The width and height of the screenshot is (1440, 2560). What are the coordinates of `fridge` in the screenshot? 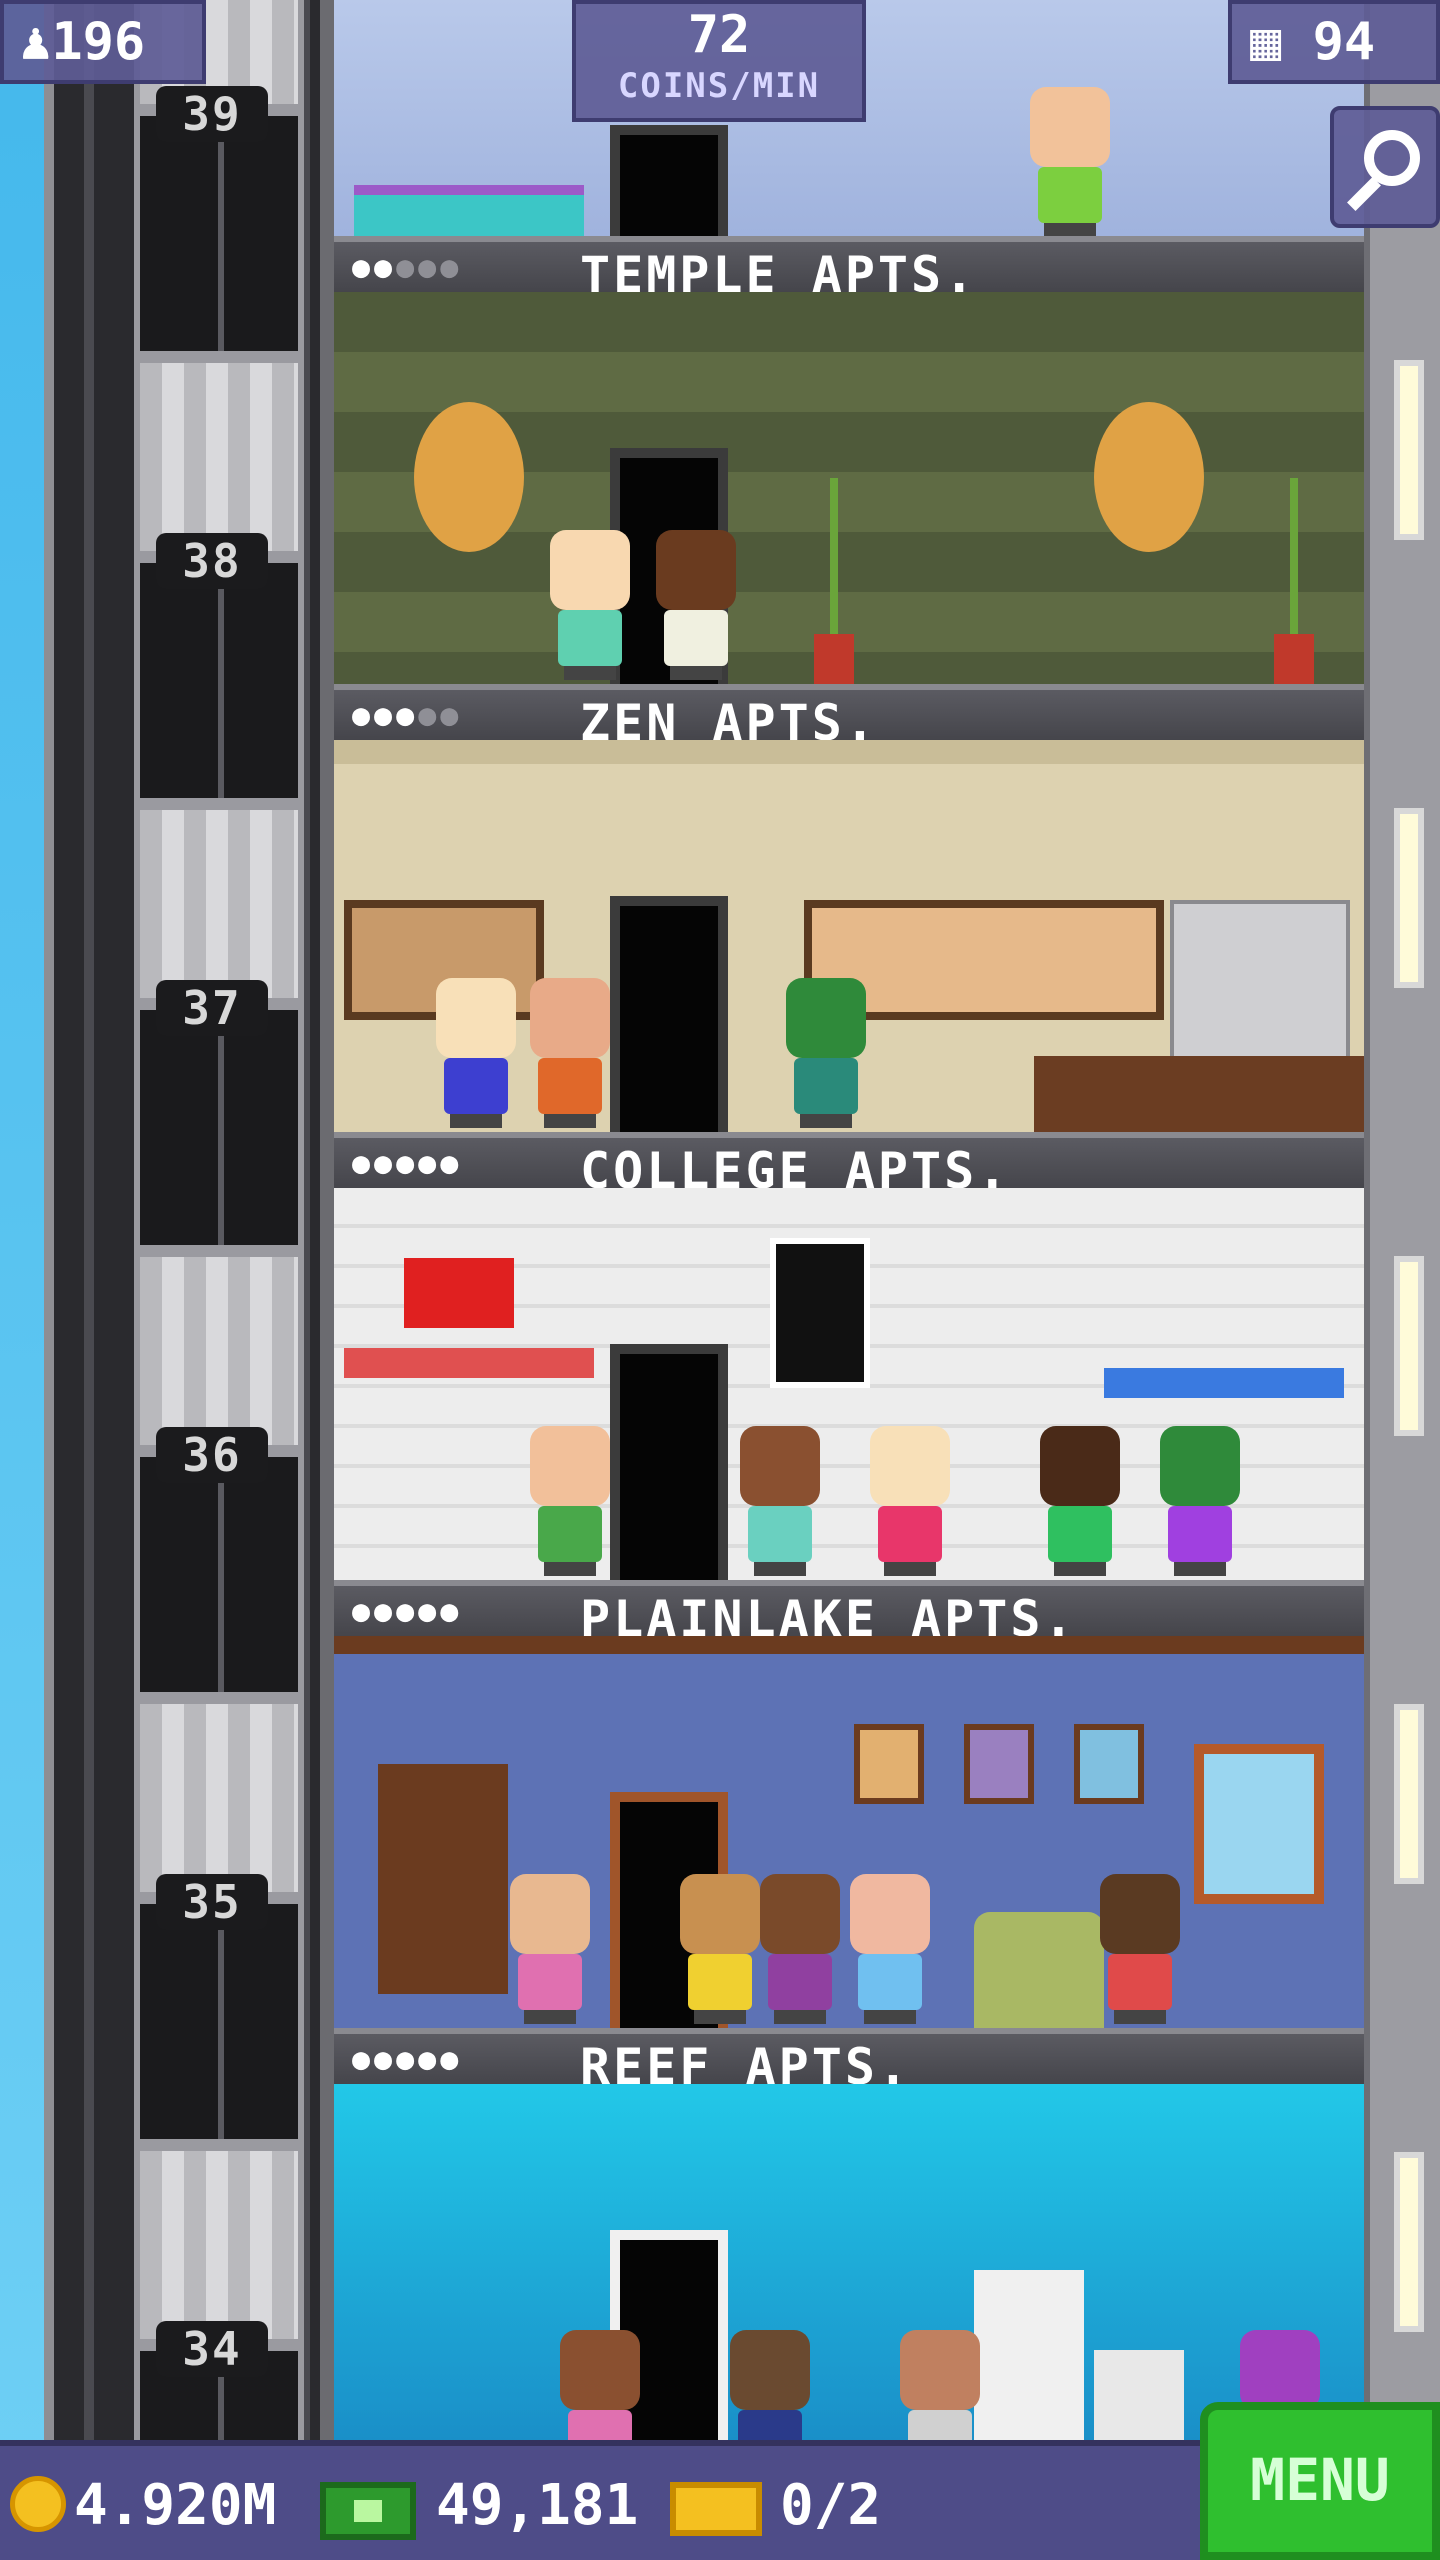 It's located at (1029, 2355).